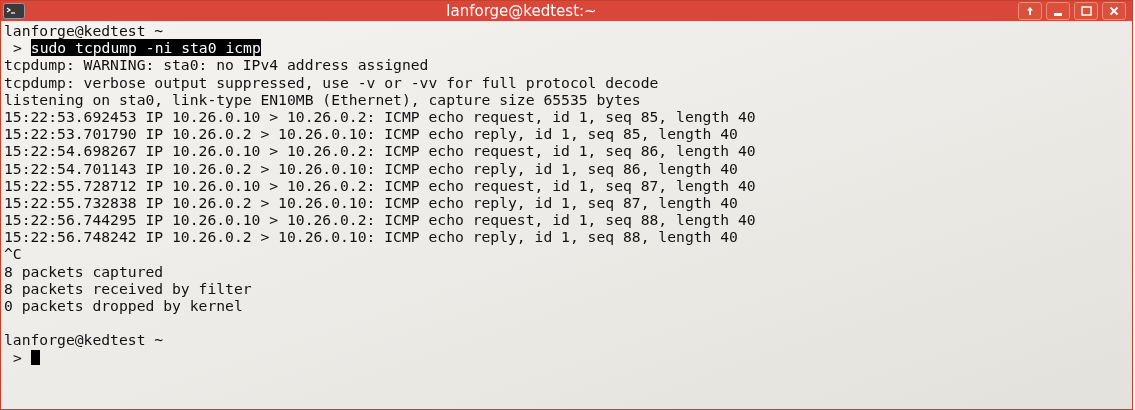 Image resolution: width=1135 pixels, height=410 pixels. I want to click on up-arrow-icon, so click(1030, 11).